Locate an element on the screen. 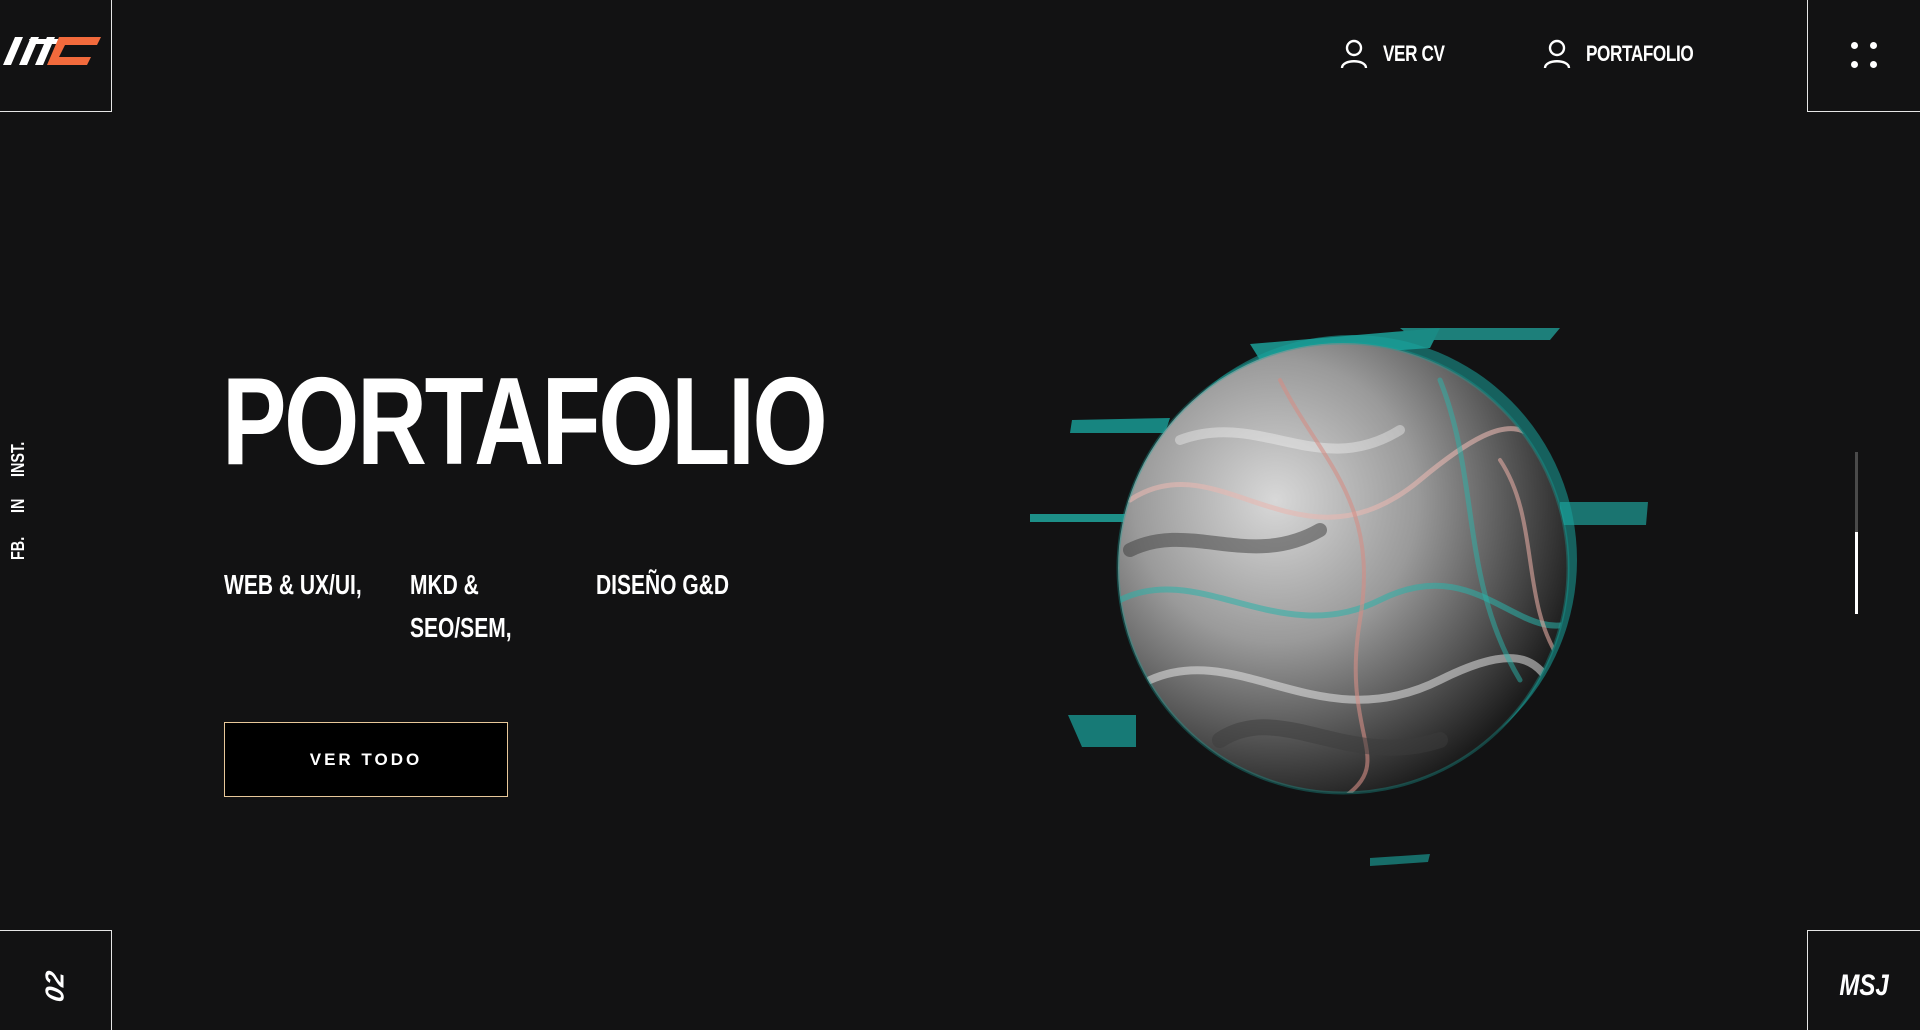 This screenshot has width=1920, height=1030. nav-portafolio: PORTAFOLIO is located at coordinates (1633, 54).